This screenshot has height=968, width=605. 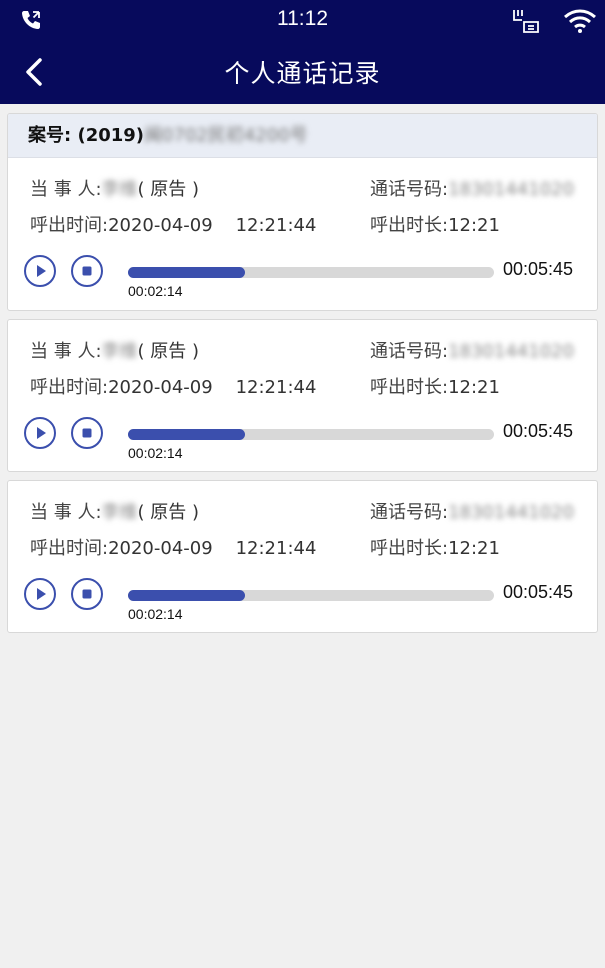 I want to click on page-title: 个人通话记录, so click(x=302, y=73).